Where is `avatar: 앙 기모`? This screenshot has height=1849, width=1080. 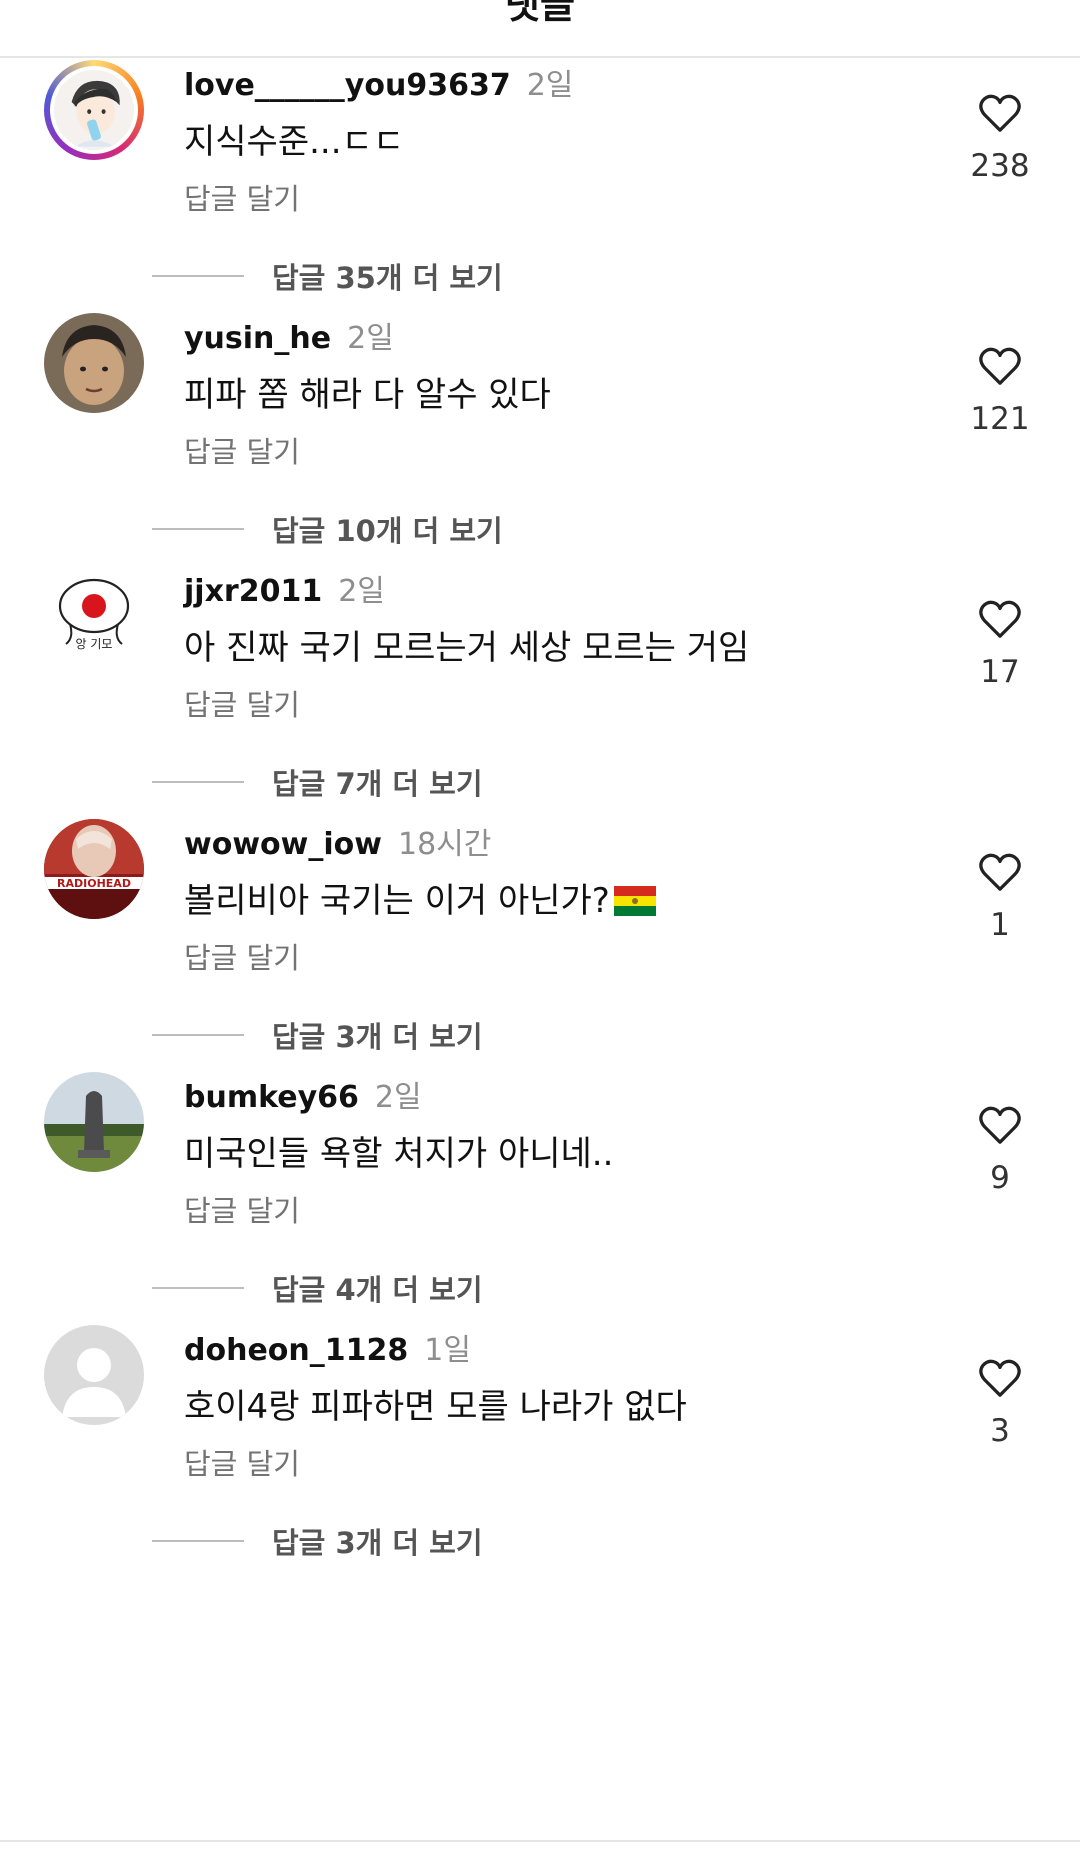 avatar: 앙 기모 is located at coordinates (94, 616).